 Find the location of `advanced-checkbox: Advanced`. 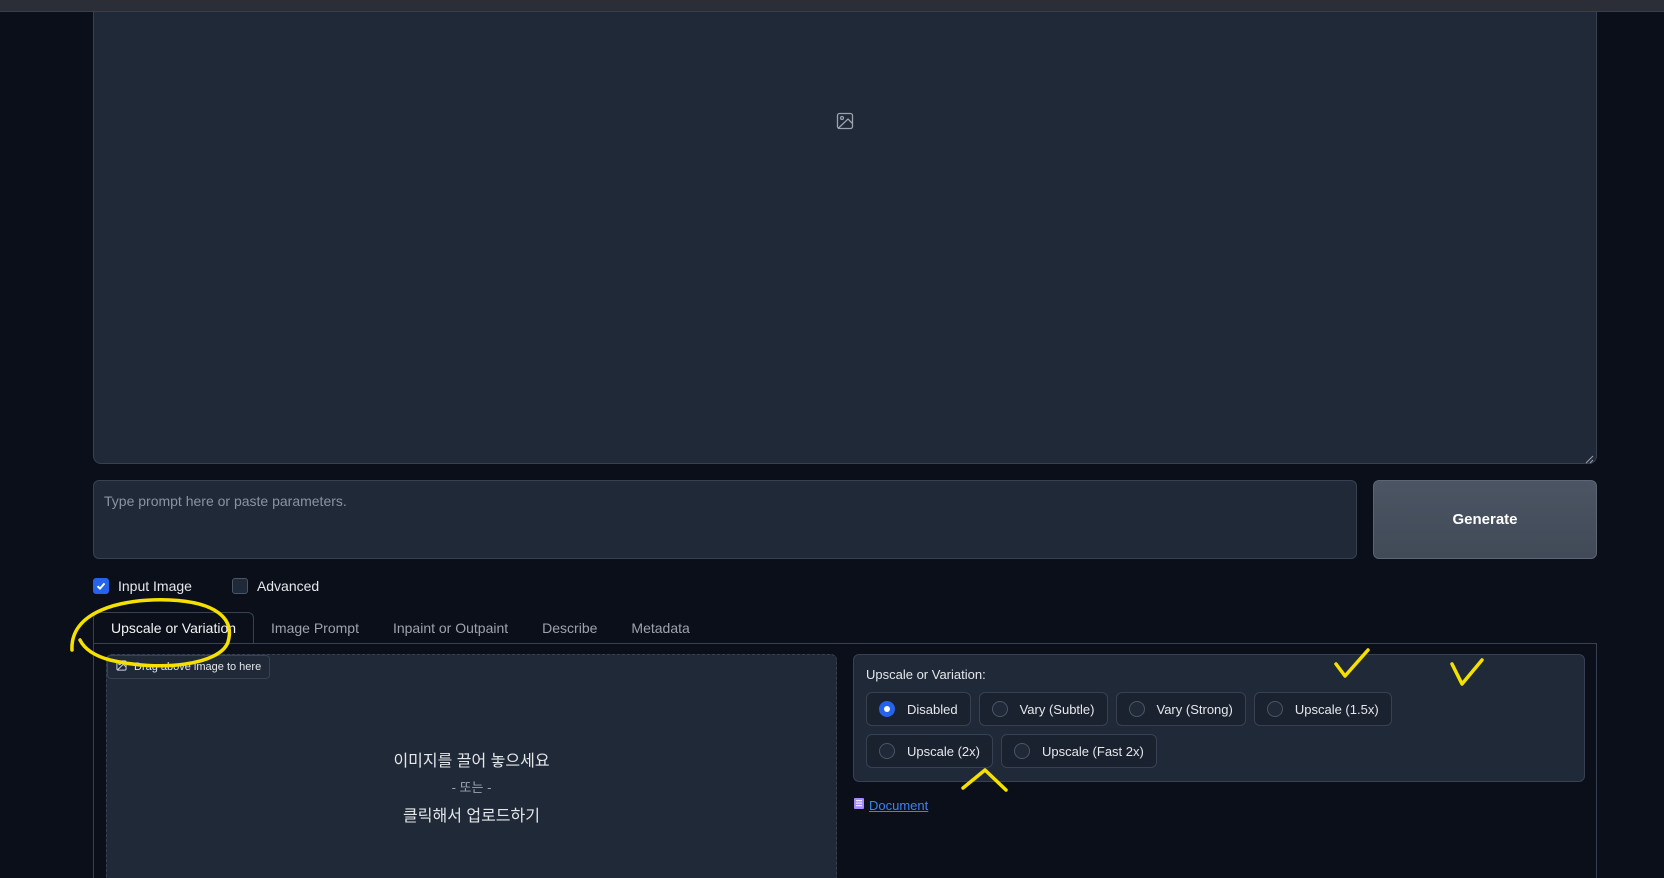

advanced-checkbox: Advanced is located at coordinates (275, 586).